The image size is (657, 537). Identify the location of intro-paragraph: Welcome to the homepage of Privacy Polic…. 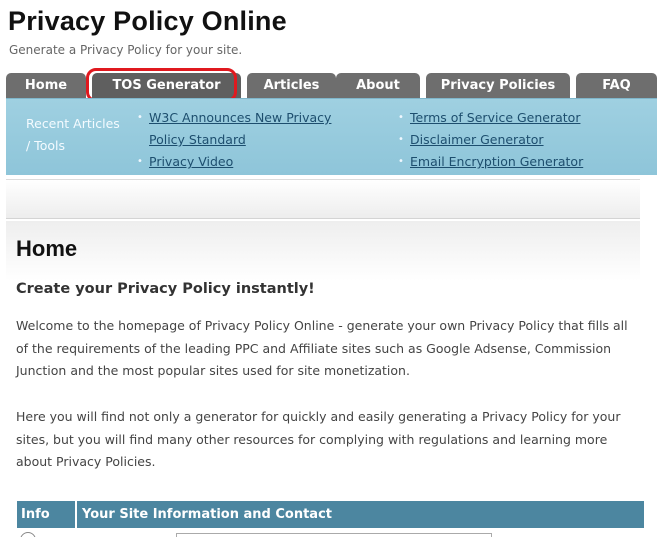
(322, 348).